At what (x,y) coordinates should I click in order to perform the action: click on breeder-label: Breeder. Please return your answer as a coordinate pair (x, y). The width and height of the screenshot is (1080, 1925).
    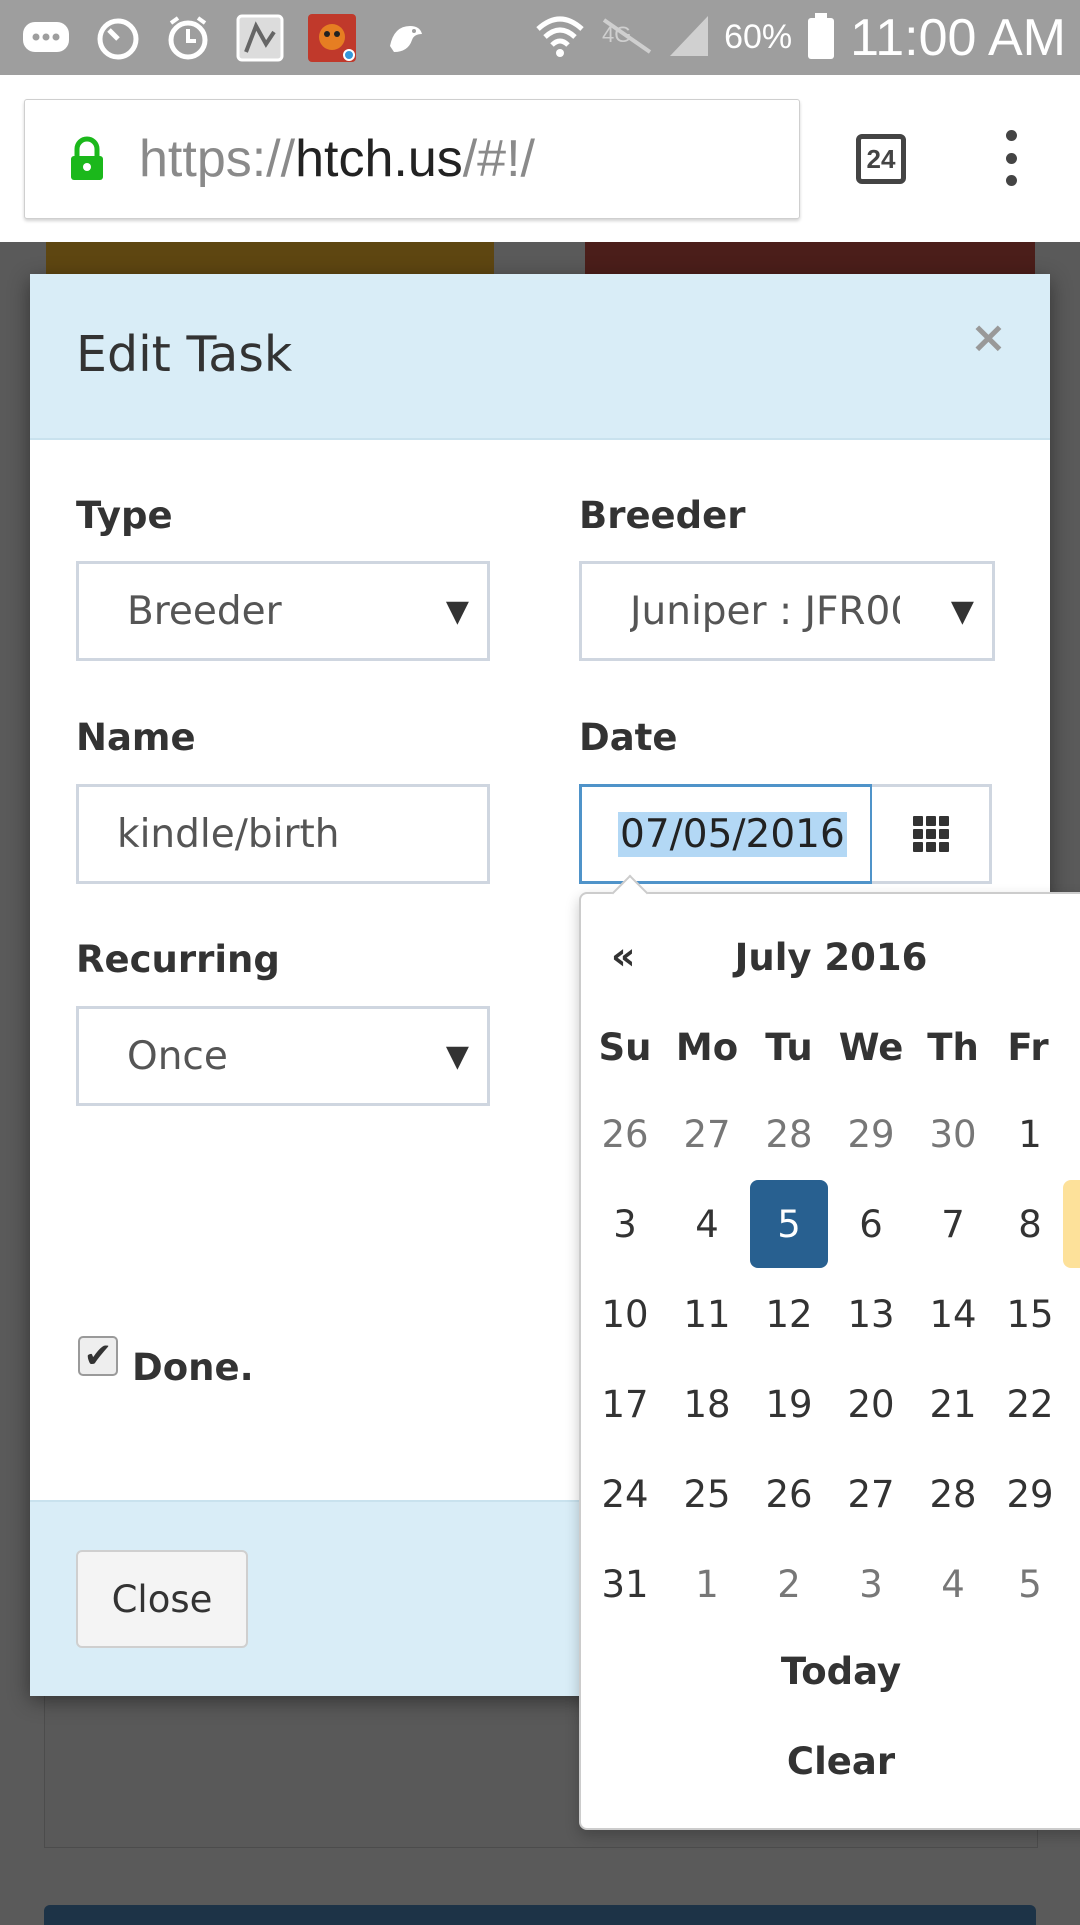
    Looking at the image, I should click on (662, 515).